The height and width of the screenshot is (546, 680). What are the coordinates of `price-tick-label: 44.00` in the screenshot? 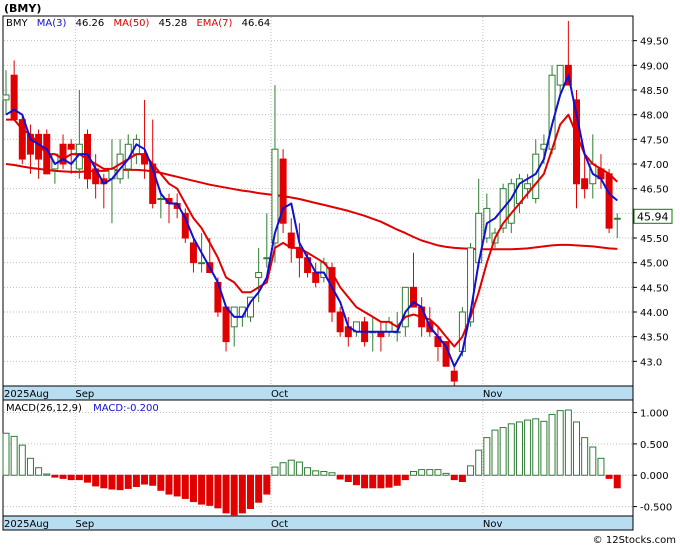 It's located at (654, 313).